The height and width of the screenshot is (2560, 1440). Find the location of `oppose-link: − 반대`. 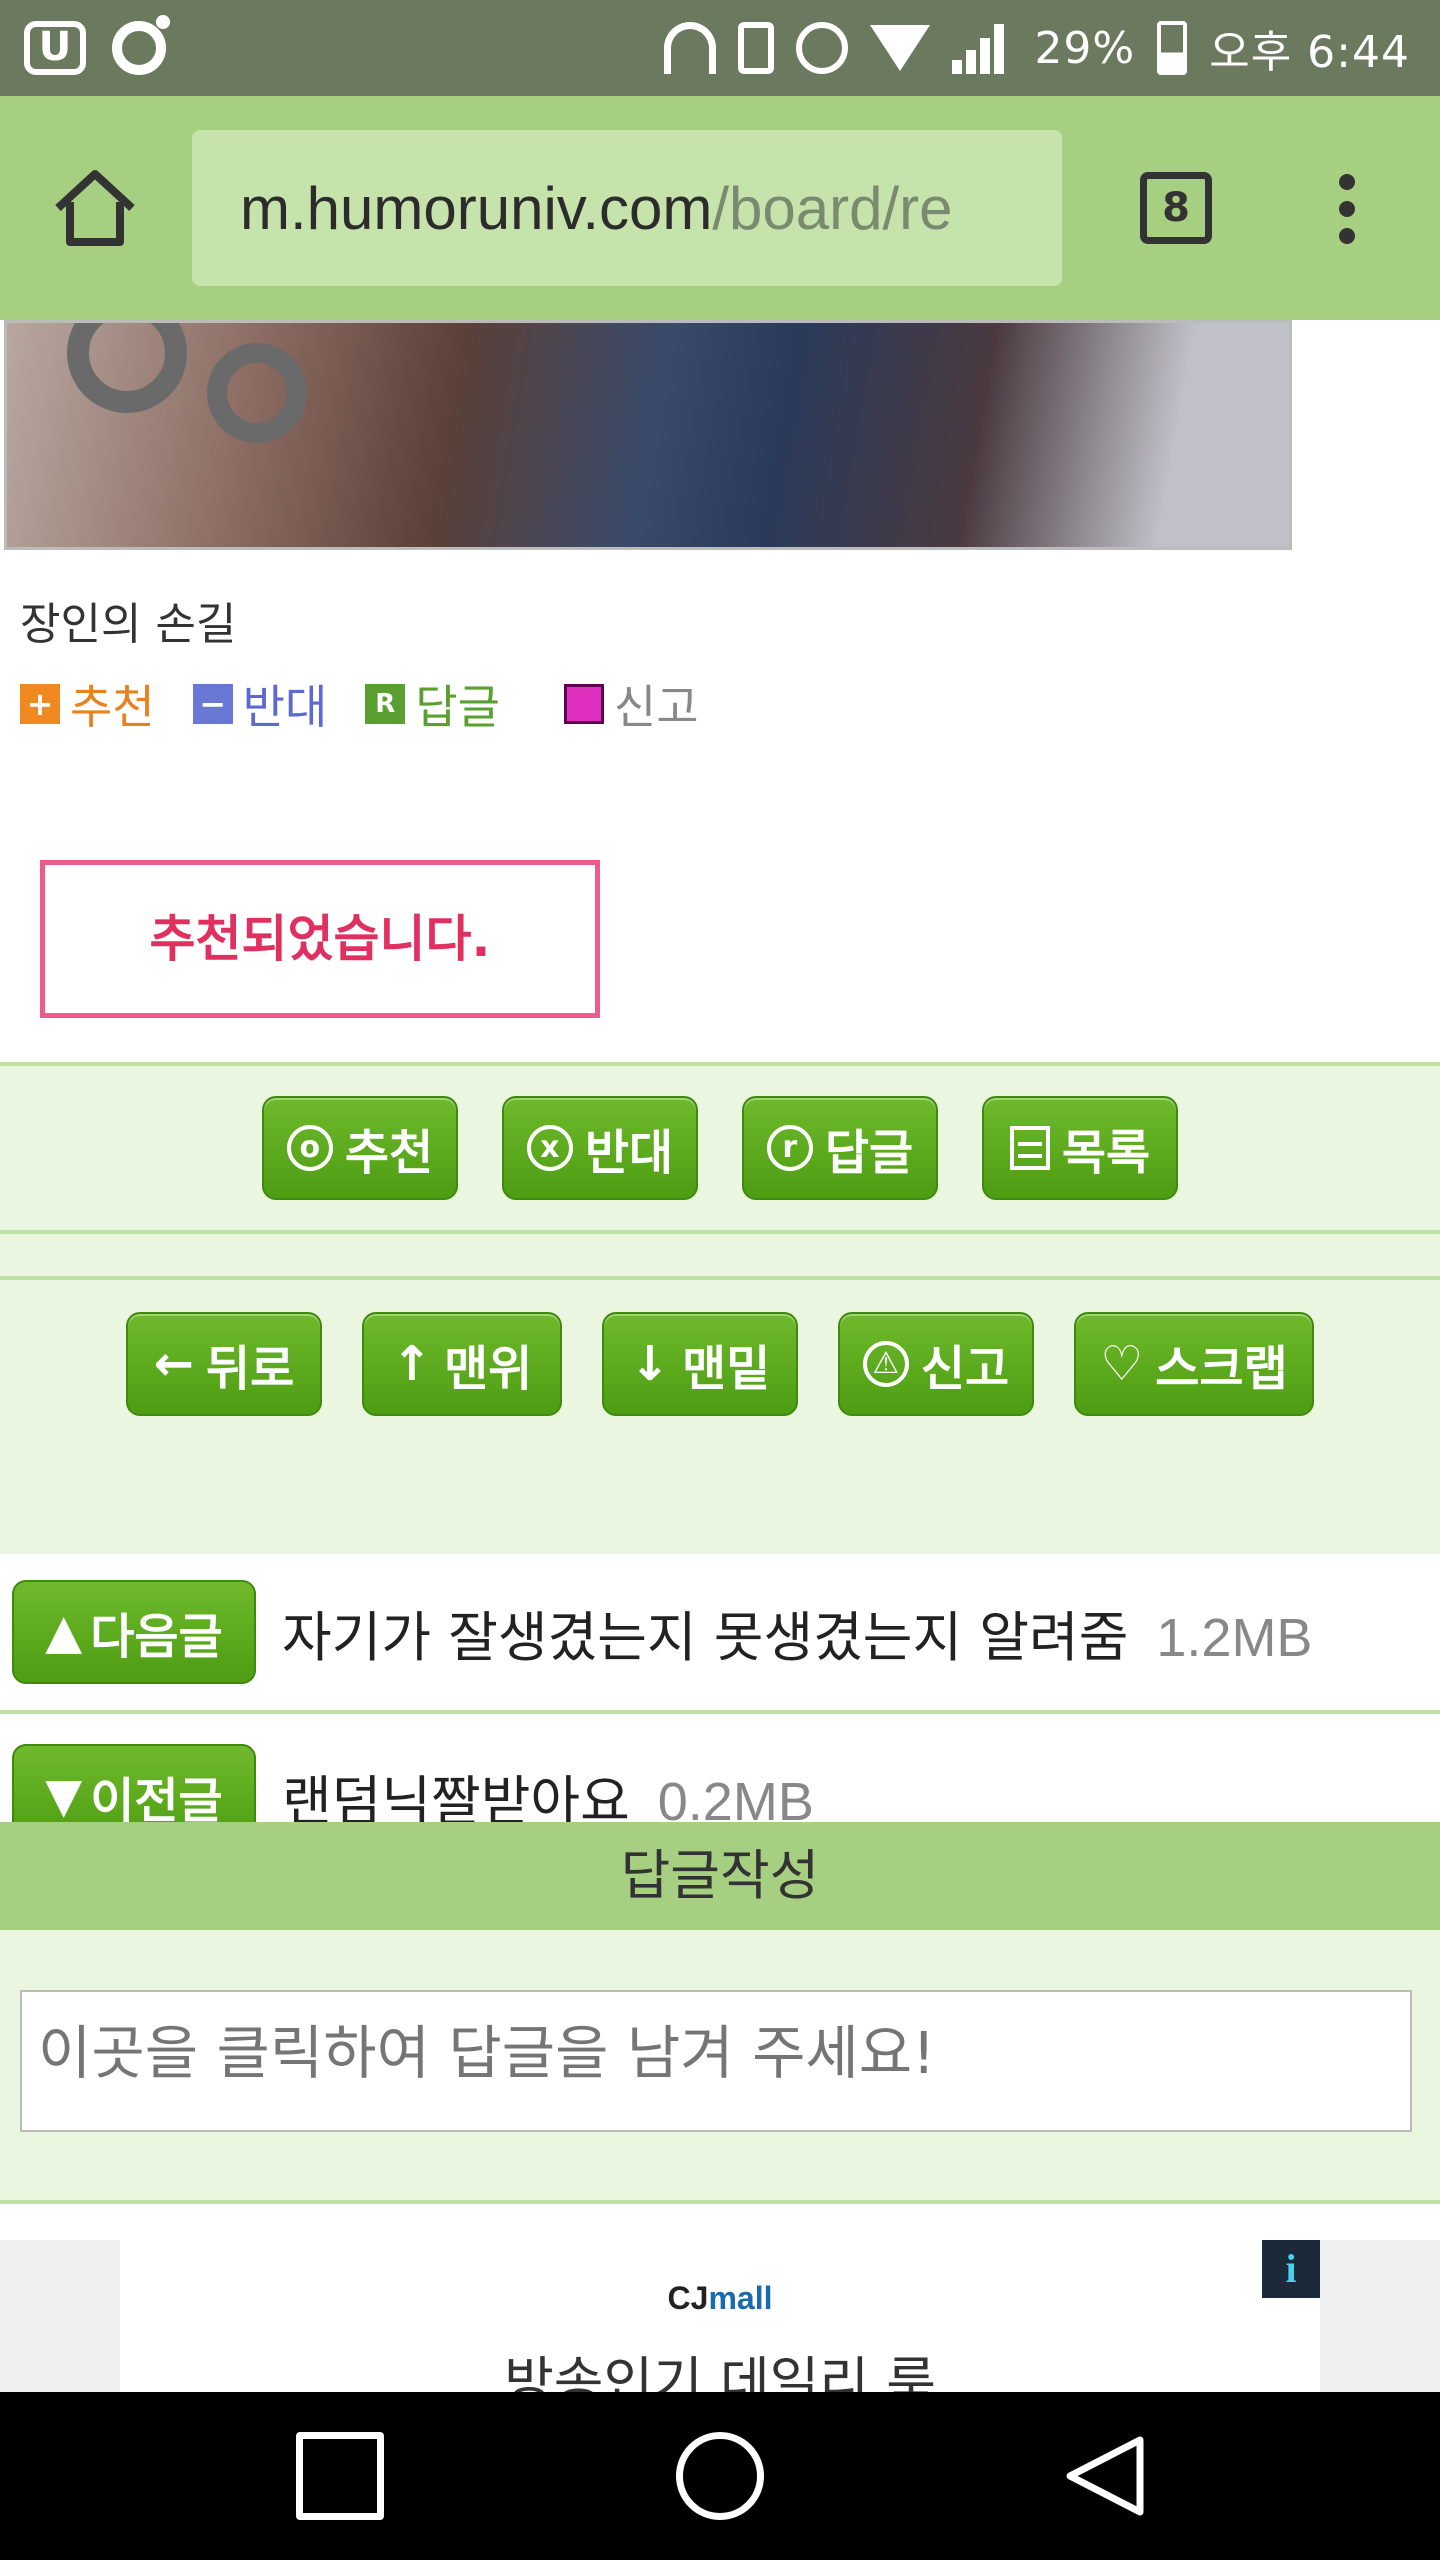

oppose-link: − 반대 is located at coordinates (260, 704).